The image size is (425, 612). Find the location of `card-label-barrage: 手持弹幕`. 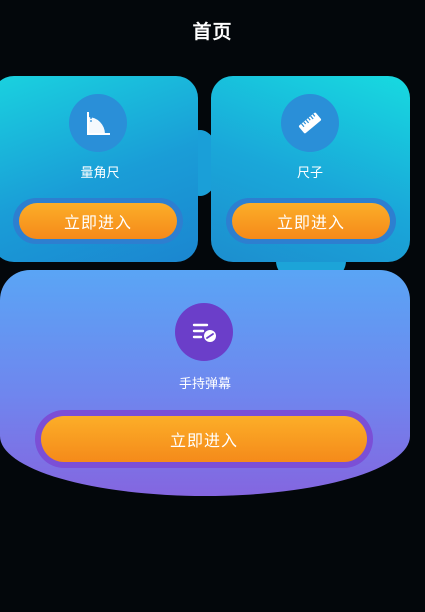

card-label-barrage: 手持弹幕 is located at coordinates (204, 384).